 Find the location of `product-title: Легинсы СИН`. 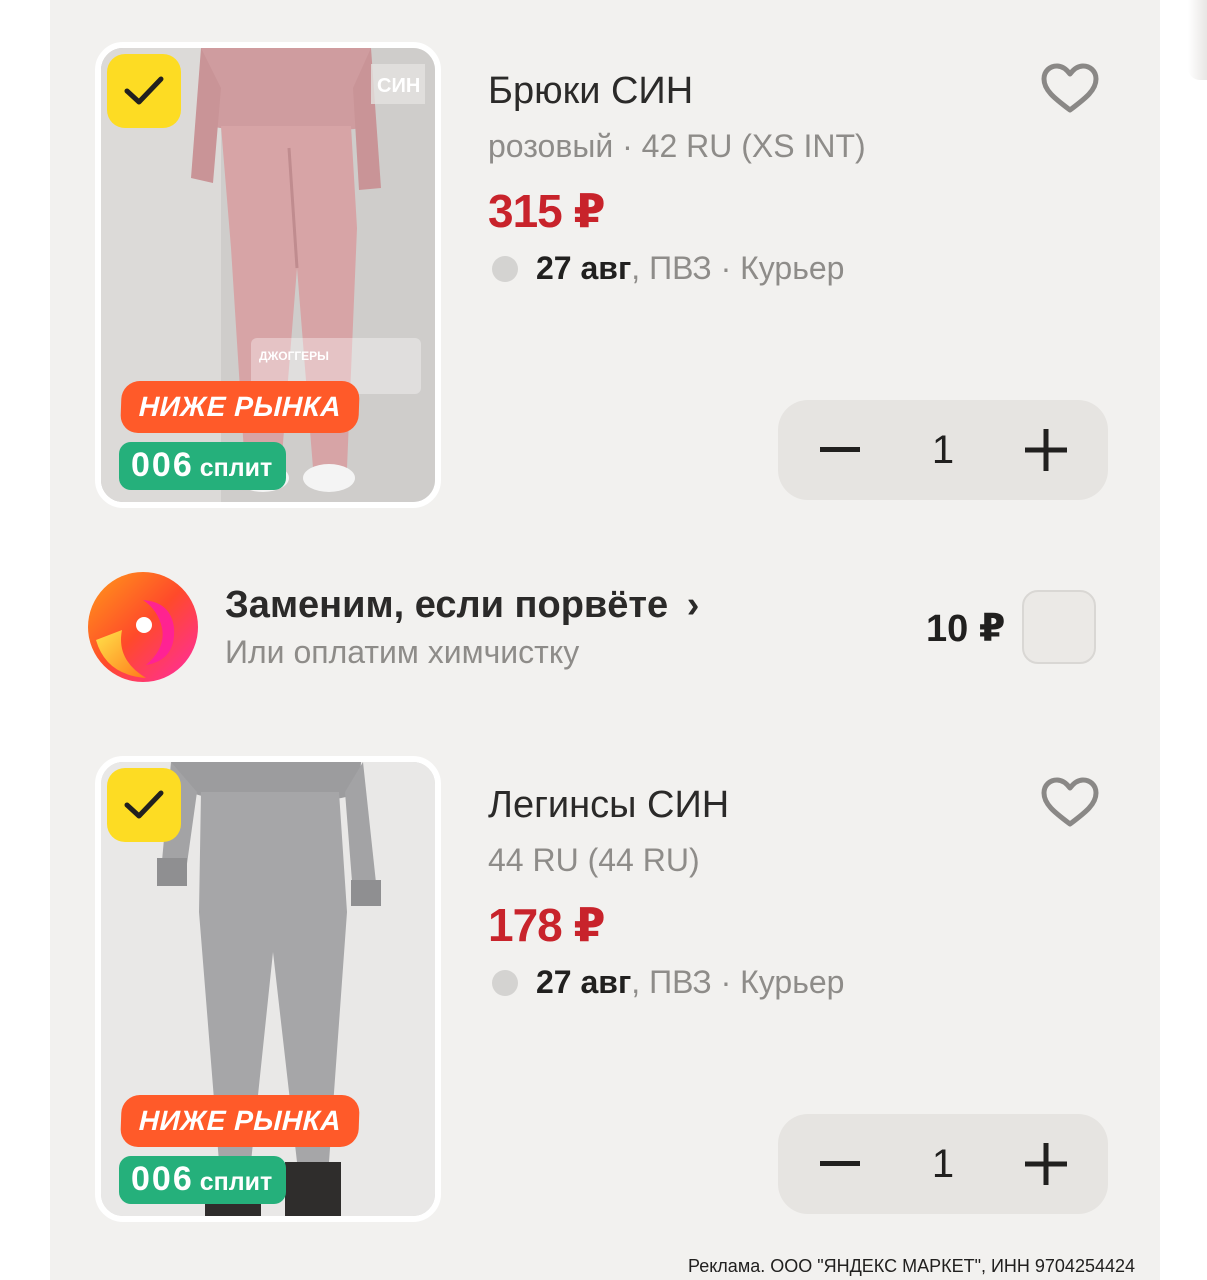

product-title: Легинсы СИН is located at coordinates (608, 805).